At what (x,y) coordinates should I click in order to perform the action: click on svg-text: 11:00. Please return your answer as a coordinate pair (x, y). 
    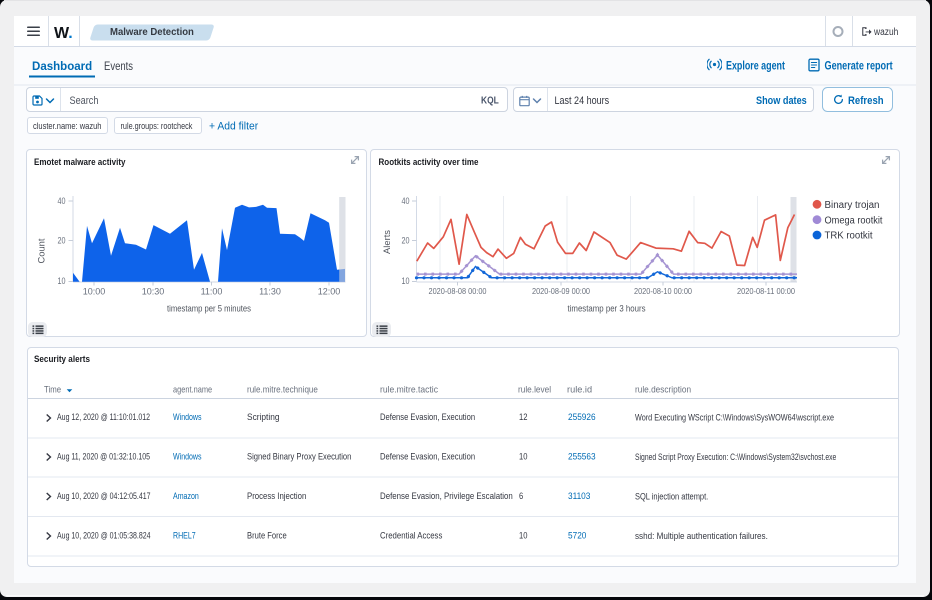
    Looking at the image, I should click on (212, 292).